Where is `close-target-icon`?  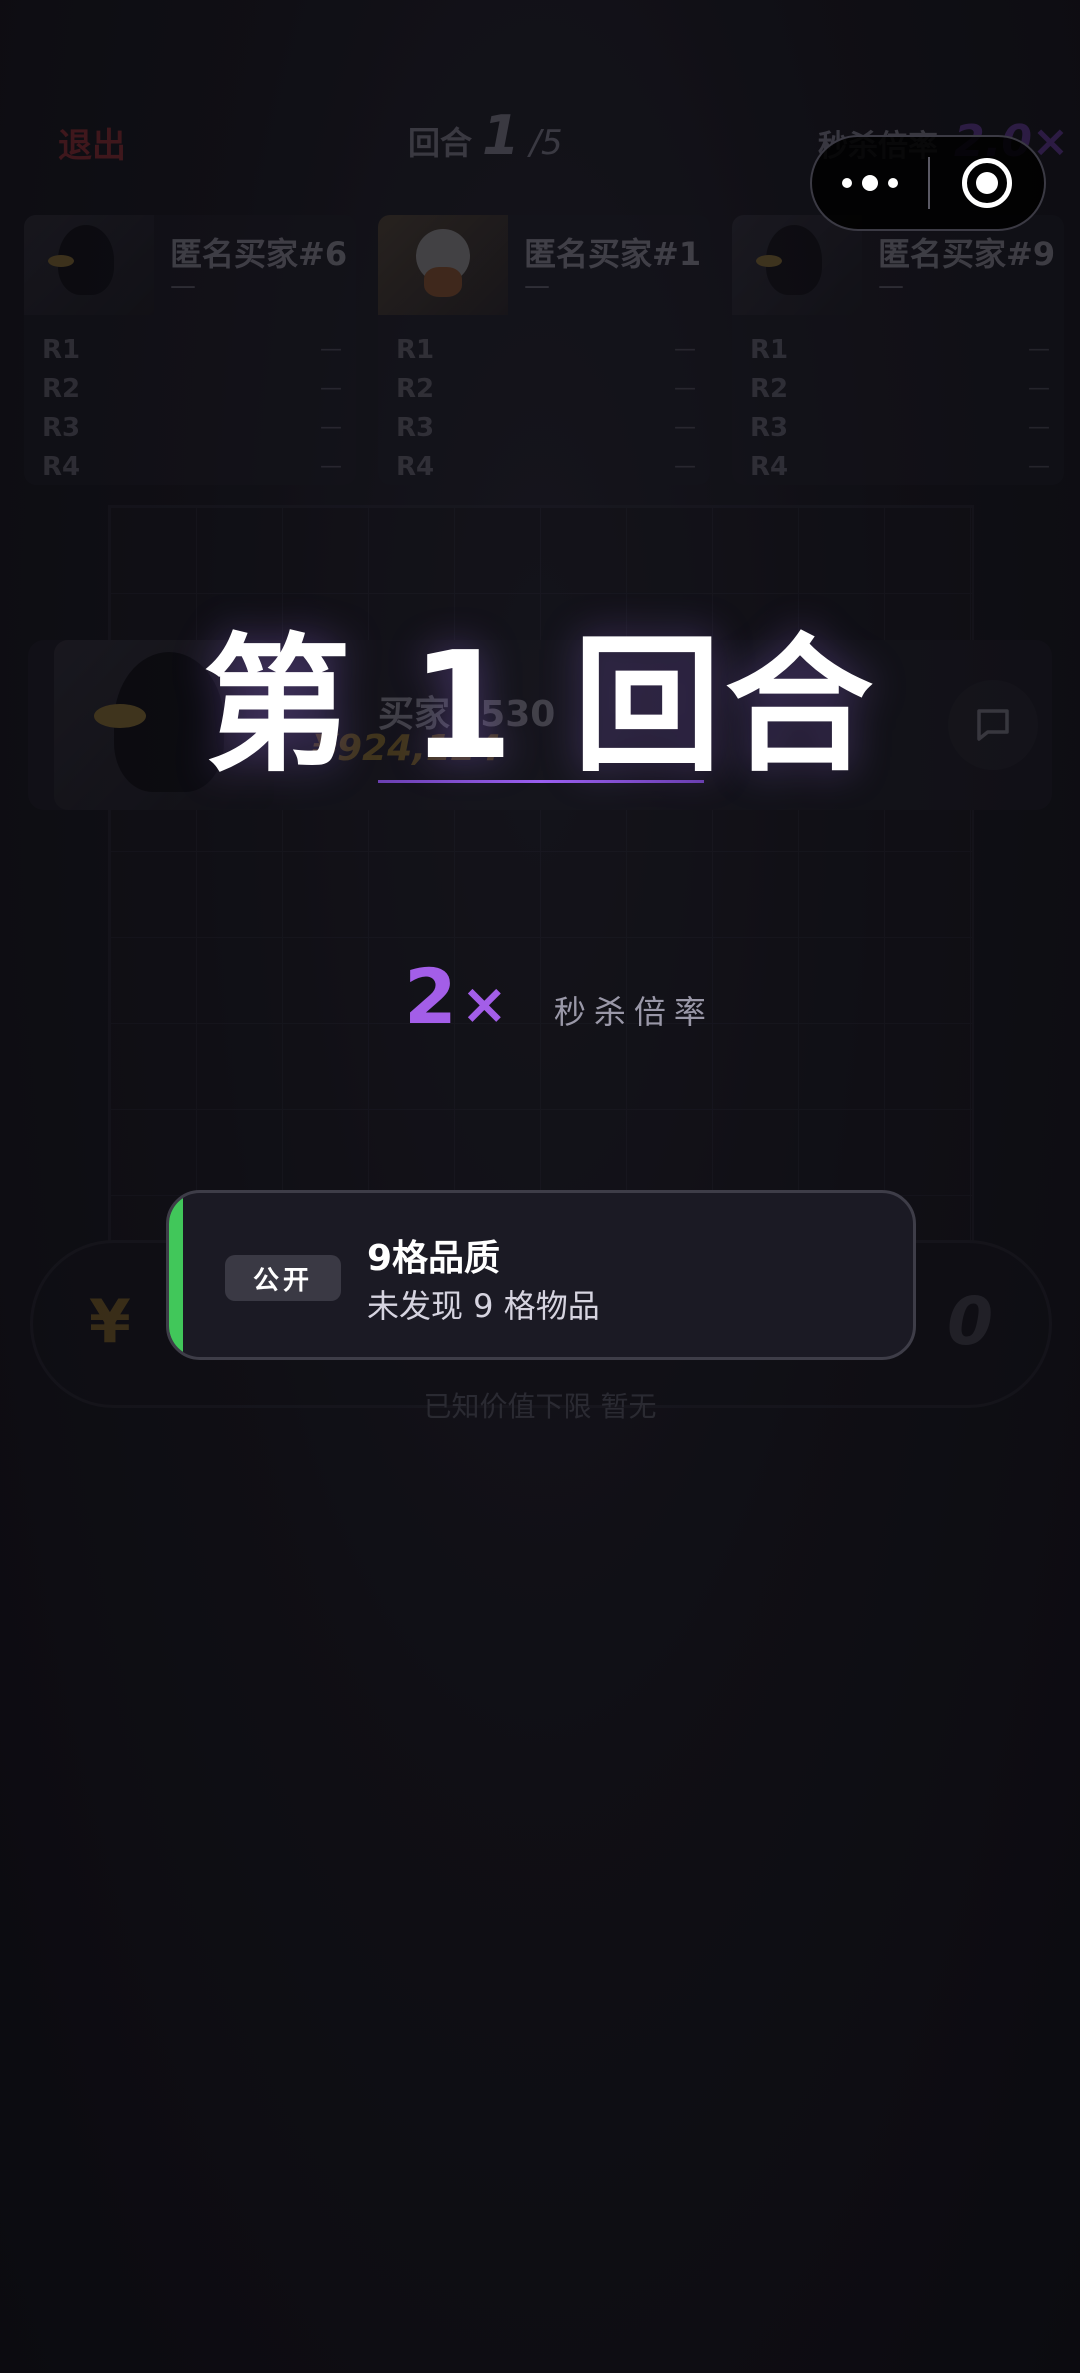 close-target-icon is located at coordinates (987, 183).